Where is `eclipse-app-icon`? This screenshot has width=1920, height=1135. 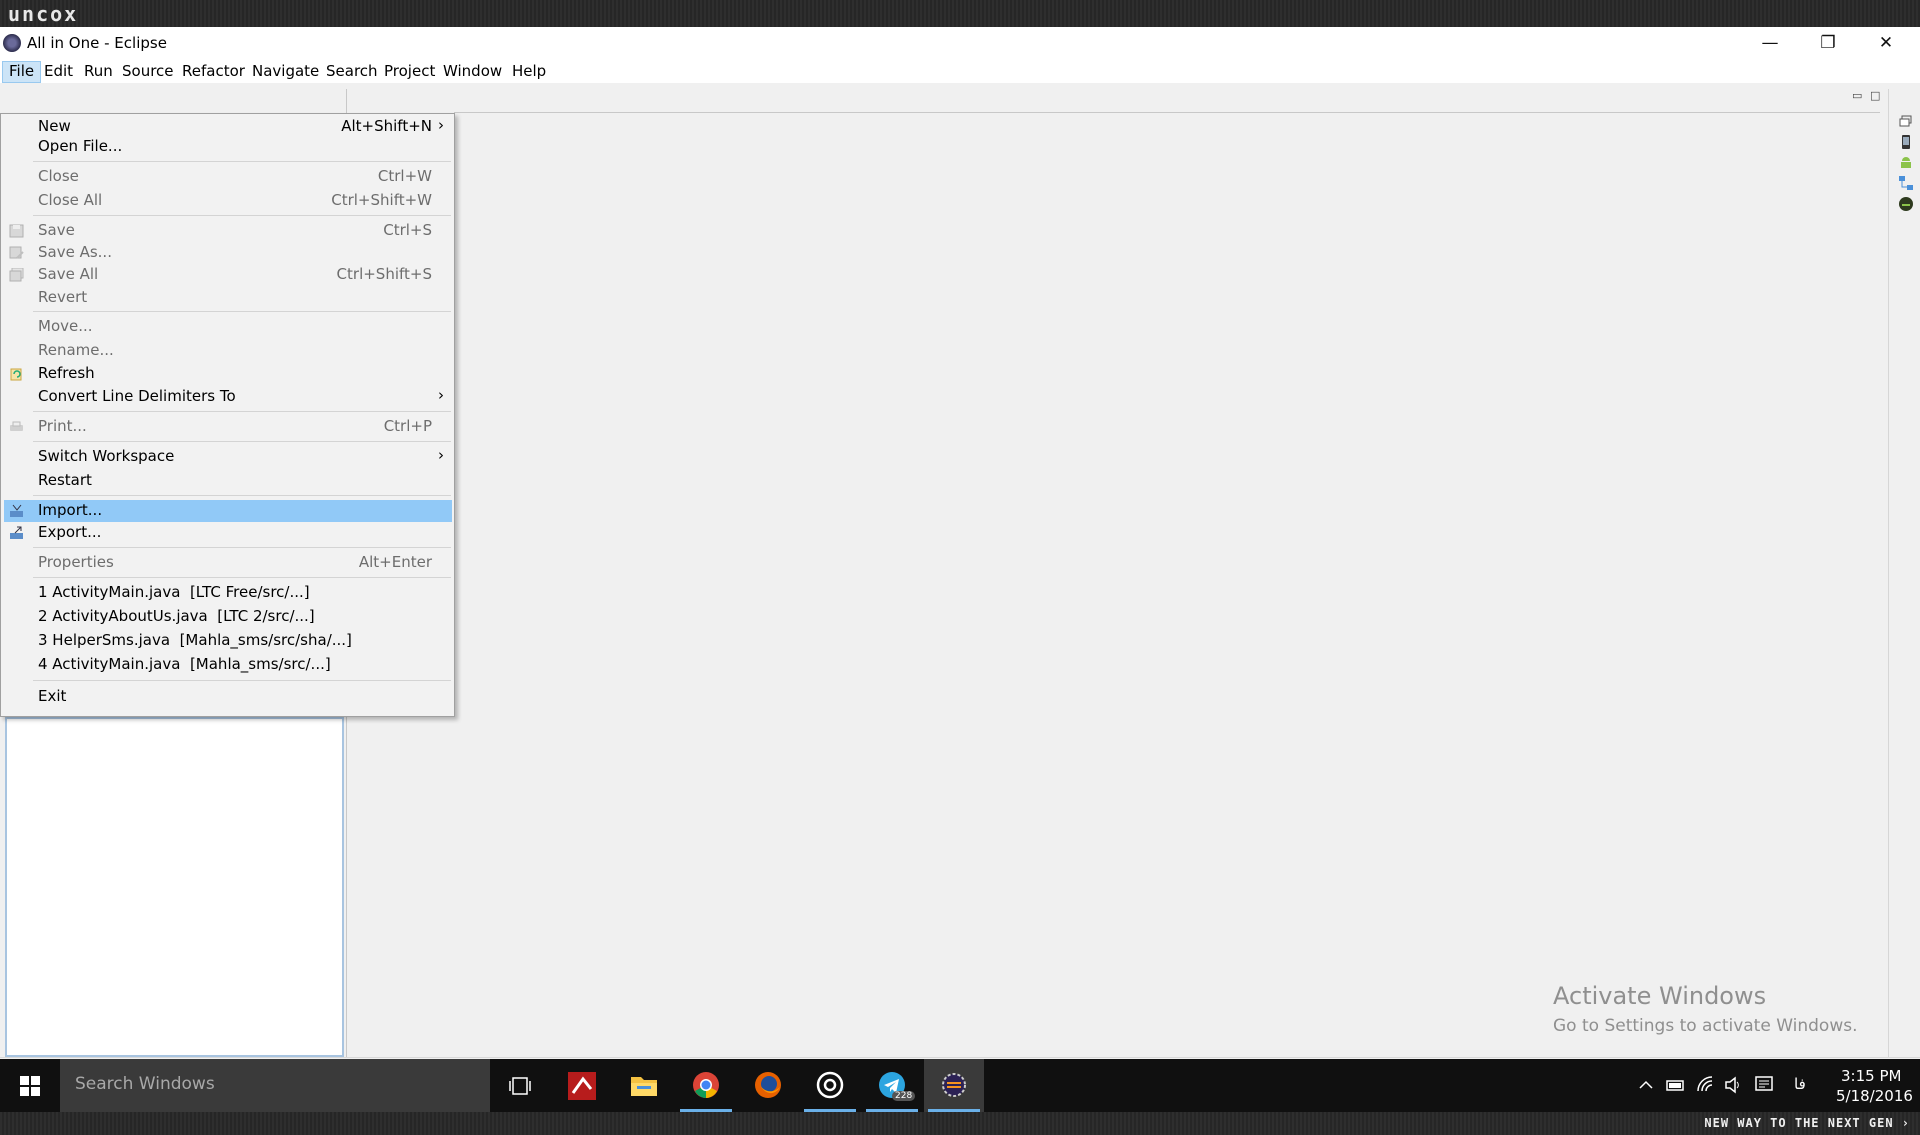 eclipse-app-icon is located at coordinates (12, 43).